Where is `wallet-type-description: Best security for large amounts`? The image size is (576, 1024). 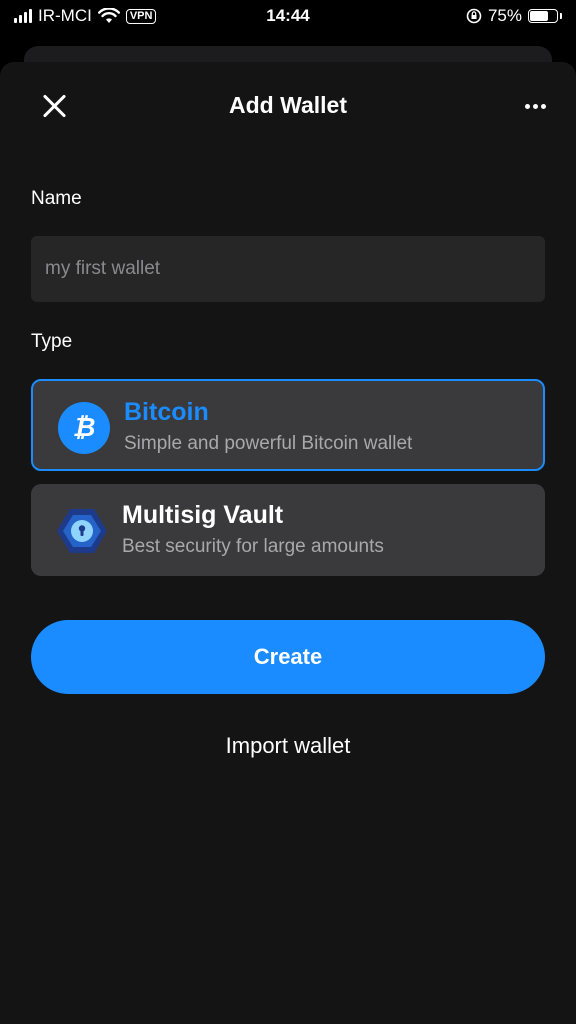
wallet-type-description: Best security for large amounts is located at coordinates (253, 546).